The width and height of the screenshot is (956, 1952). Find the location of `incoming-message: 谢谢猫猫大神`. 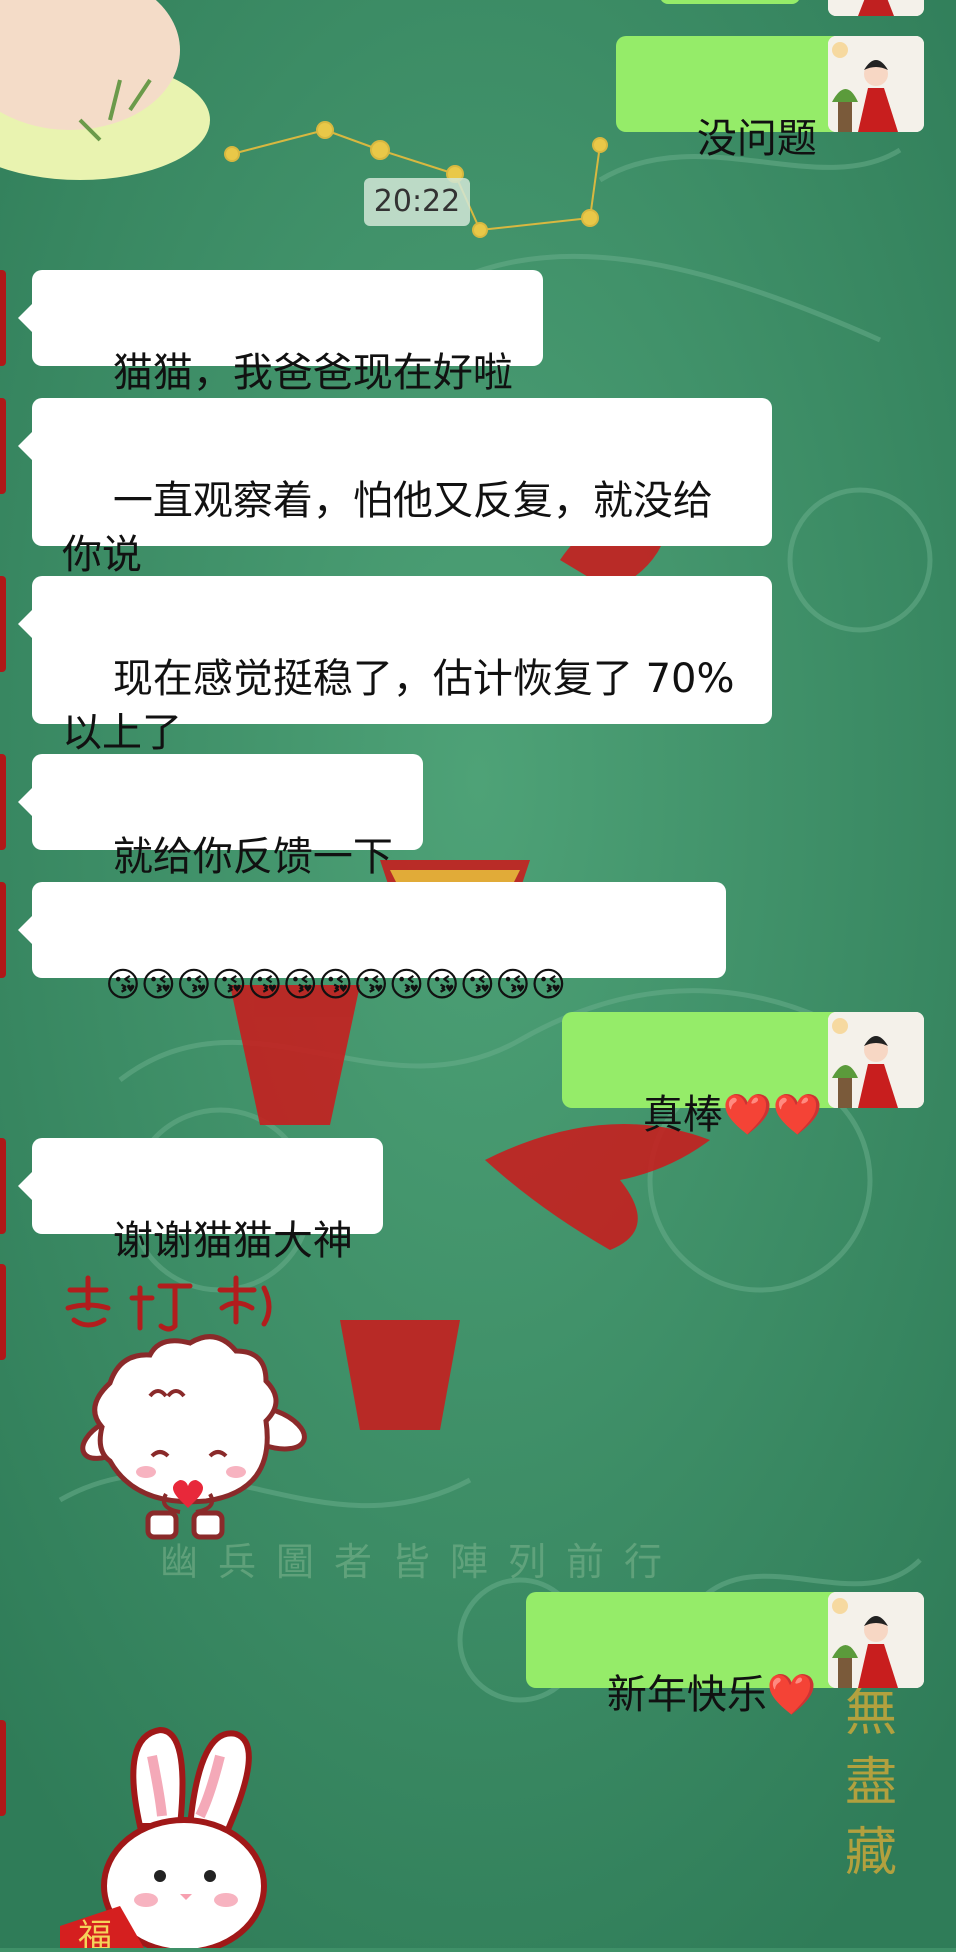

incoming-message: 谢谢猫猫大神 is located at coordinates (200, 1201).